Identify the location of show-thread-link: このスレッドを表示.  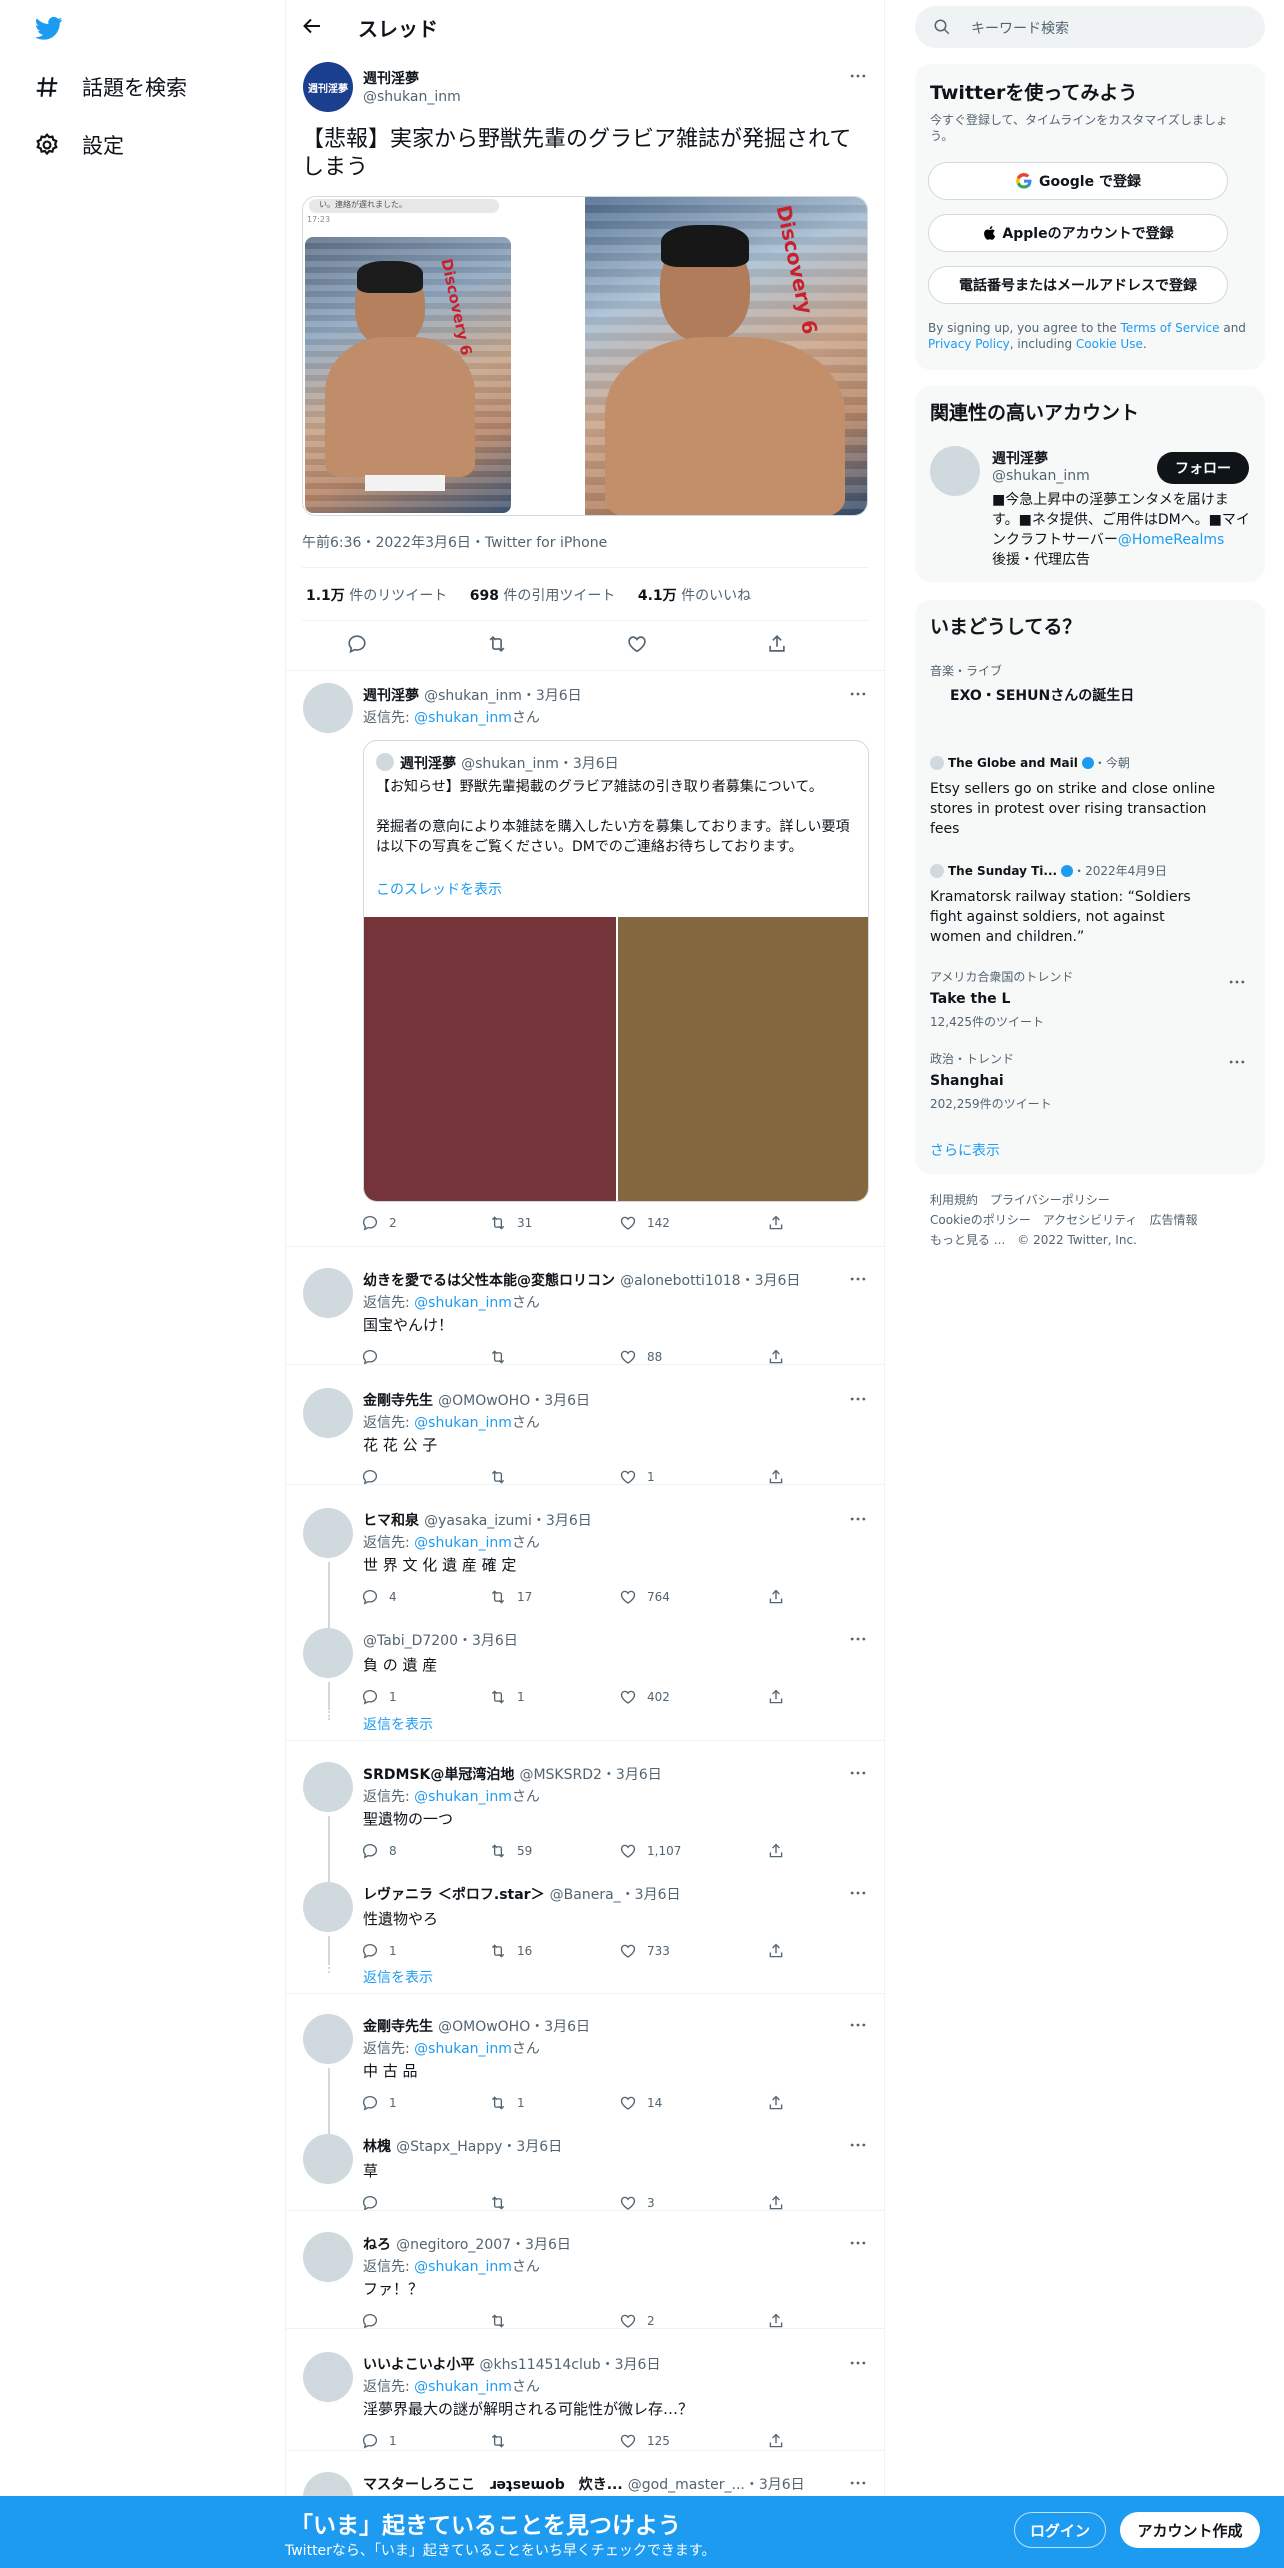
(439, 889).